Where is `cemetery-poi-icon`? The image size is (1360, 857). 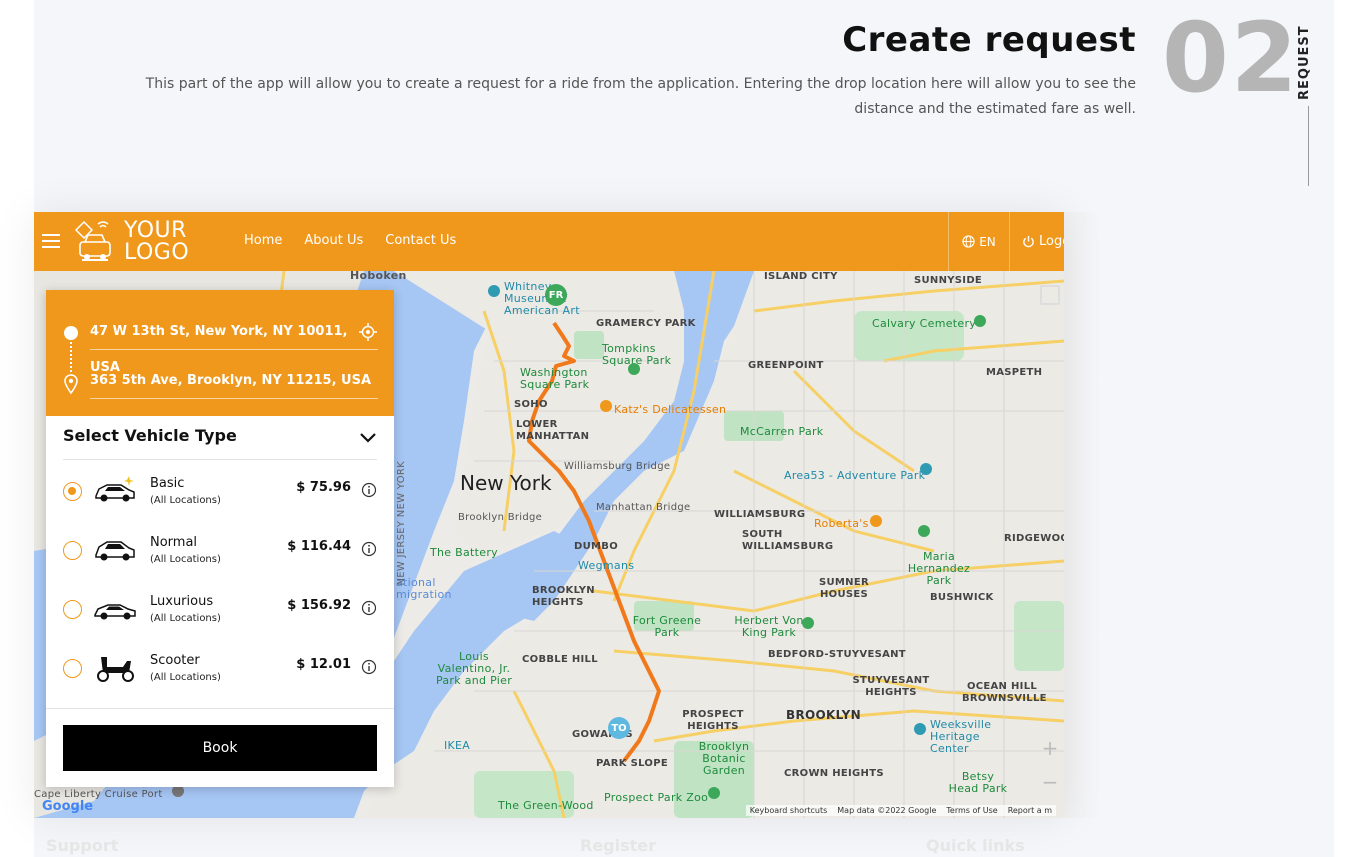 cemetery-poi-icon is located at coordinates (980, 321).